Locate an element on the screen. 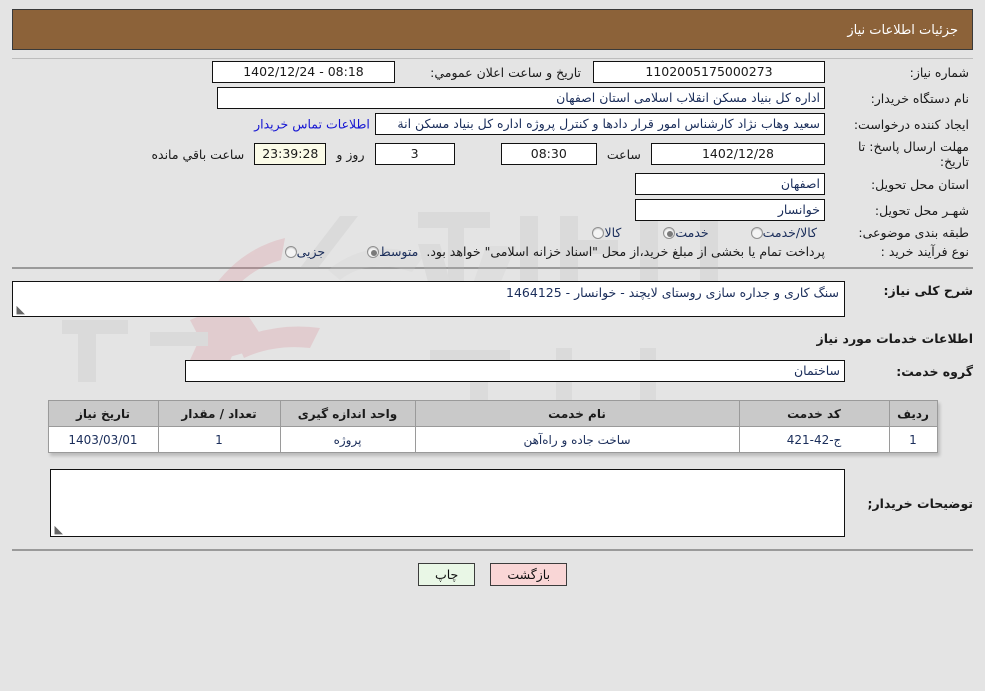  col-name: نام خدمت is located at coordinates (577, 413).